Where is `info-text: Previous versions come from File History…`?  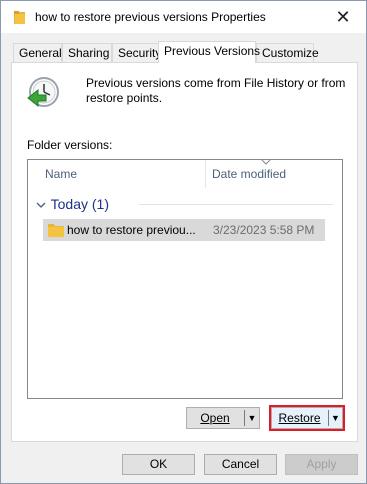 info-text: Previous versions come from File History… is located at coordinates (216, 90).